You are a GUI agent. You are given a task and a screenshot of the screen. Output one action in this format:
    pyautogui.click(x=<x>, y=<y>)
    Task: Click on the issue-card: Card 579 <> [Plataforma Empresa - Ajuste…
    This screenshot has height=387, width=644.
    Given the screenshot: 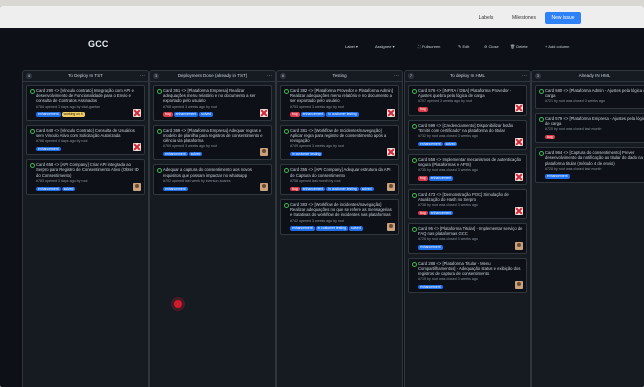 What is the action you would take?
    pyautogui.click(x=589, y=128)
    